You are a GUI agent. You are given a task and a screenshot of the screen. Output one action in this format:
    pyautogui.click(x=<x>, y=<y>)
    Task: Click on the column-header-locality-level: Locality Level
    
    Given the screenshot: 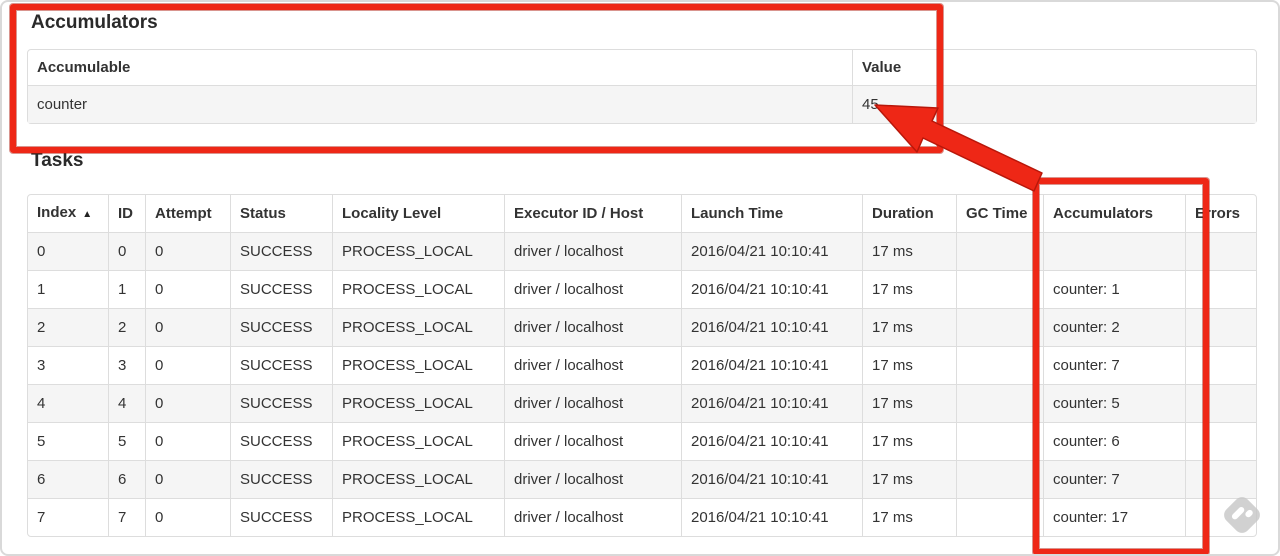 What is the action you would take?
    pyautogui.click(x=419, y=214)
    